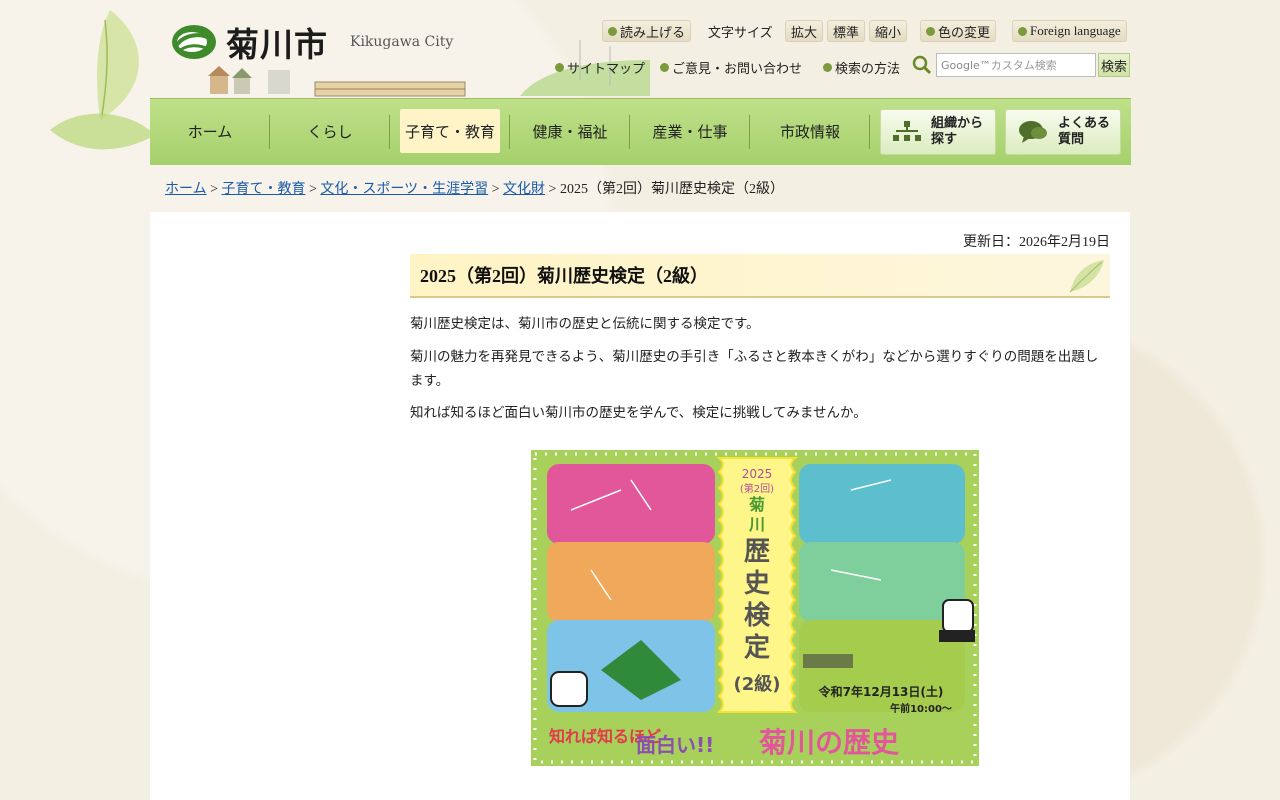 This screenshot has height=800, width=1280. Describe the element at coordinates (757, 584) in the screenshot. I see `poster-title-char: 史` at that location.